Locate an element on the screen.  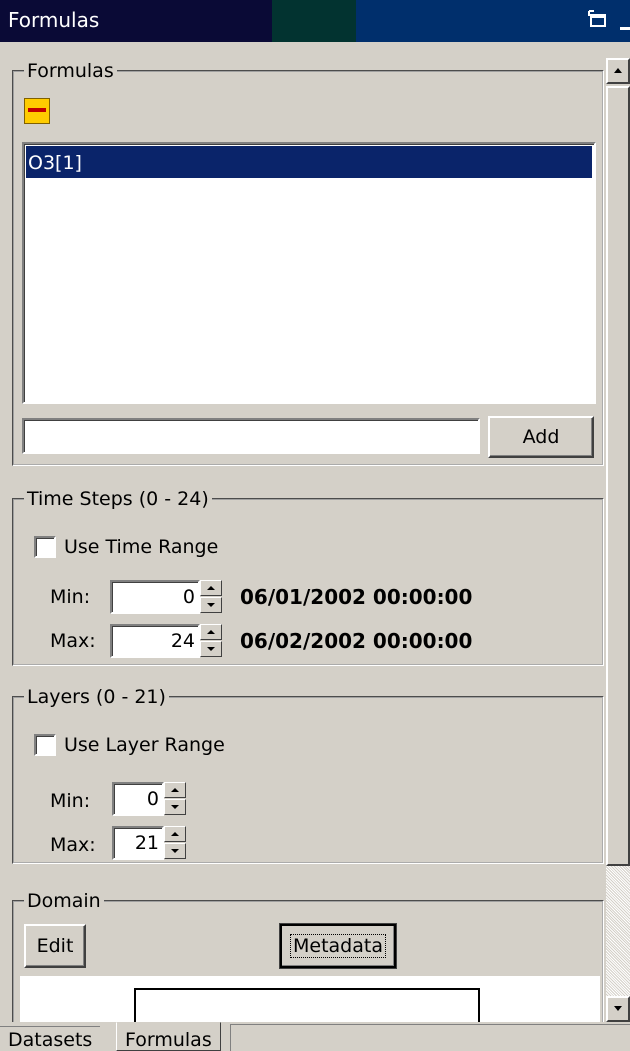
time-max-value: 24 is located at coordinates (182, 641).